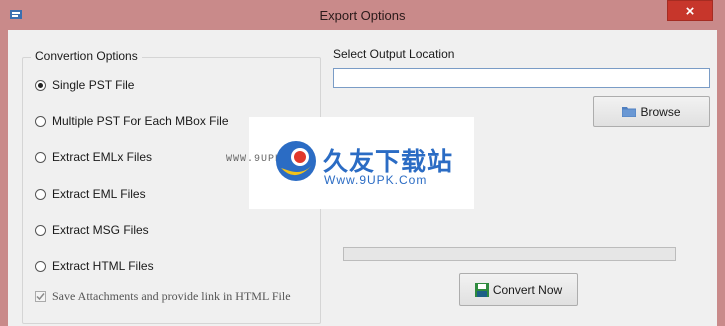 This screenshot has height=326, width=725. Describe the element at coordinates (660, 111) in the screenshot. I see `browse-button-label: Browse` at that location.